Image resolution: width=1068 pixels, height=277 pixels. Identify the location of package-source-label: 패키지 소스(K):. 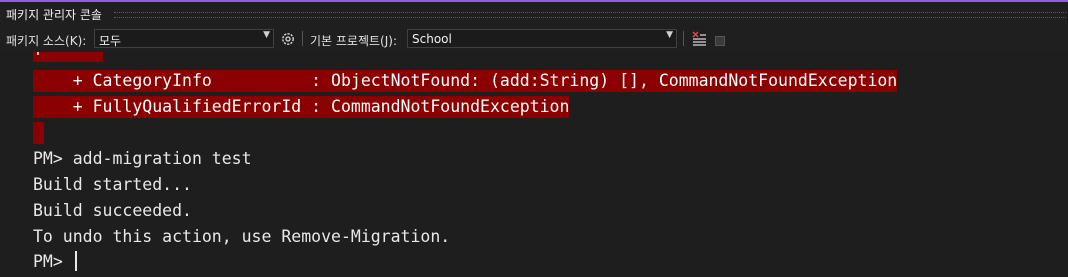
(46, 41).